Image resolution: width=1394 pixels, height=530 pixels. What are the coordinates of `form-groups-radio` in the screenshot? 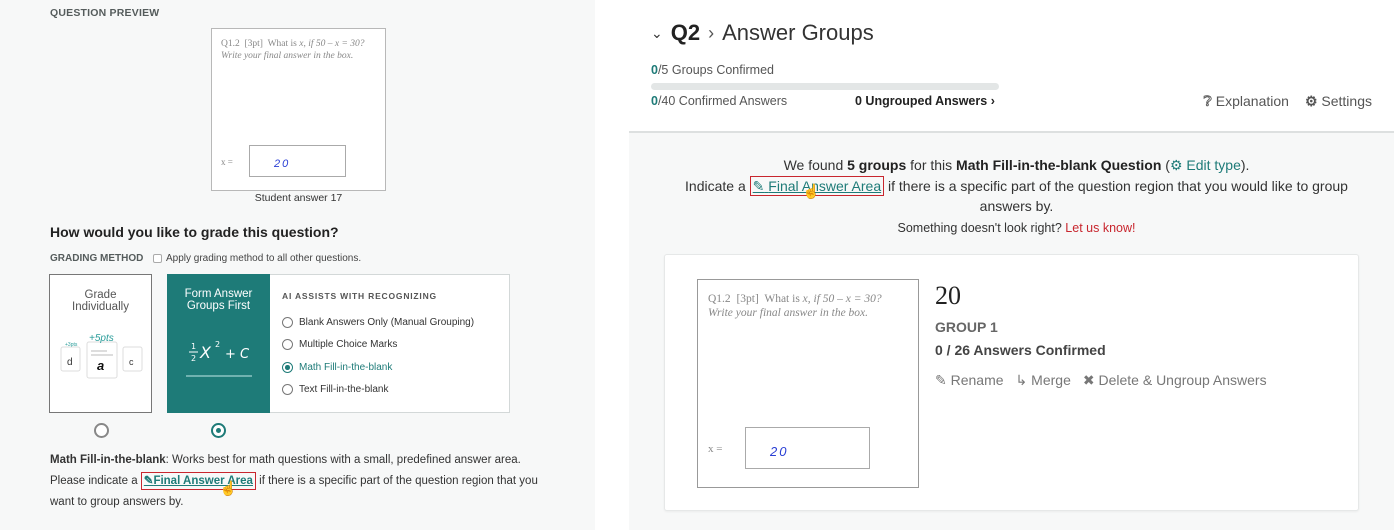 It's located at (218, 430).